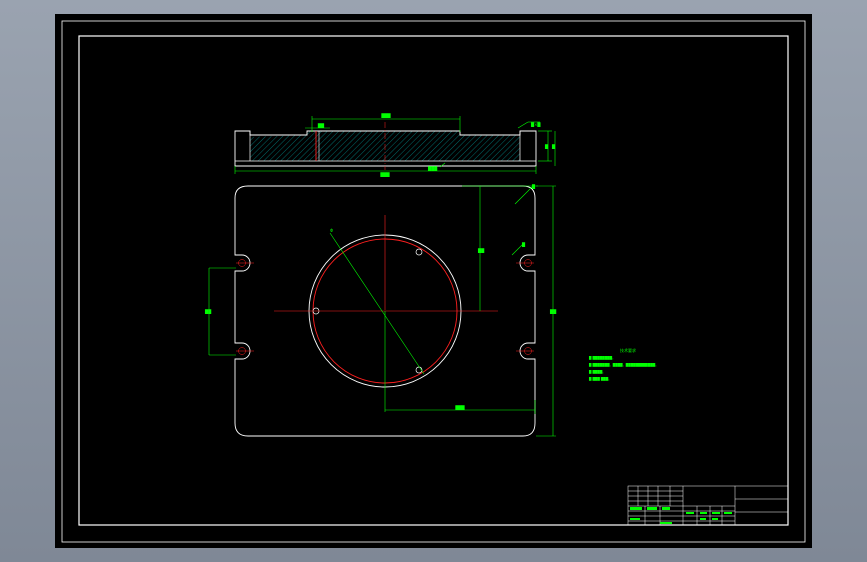 Image resolution: width=867 pixels, height=562 pixels. Describe the element at coordinates (459, 407) in the screenshot. I see `horizontal-offset-dimension: ███` at that location.